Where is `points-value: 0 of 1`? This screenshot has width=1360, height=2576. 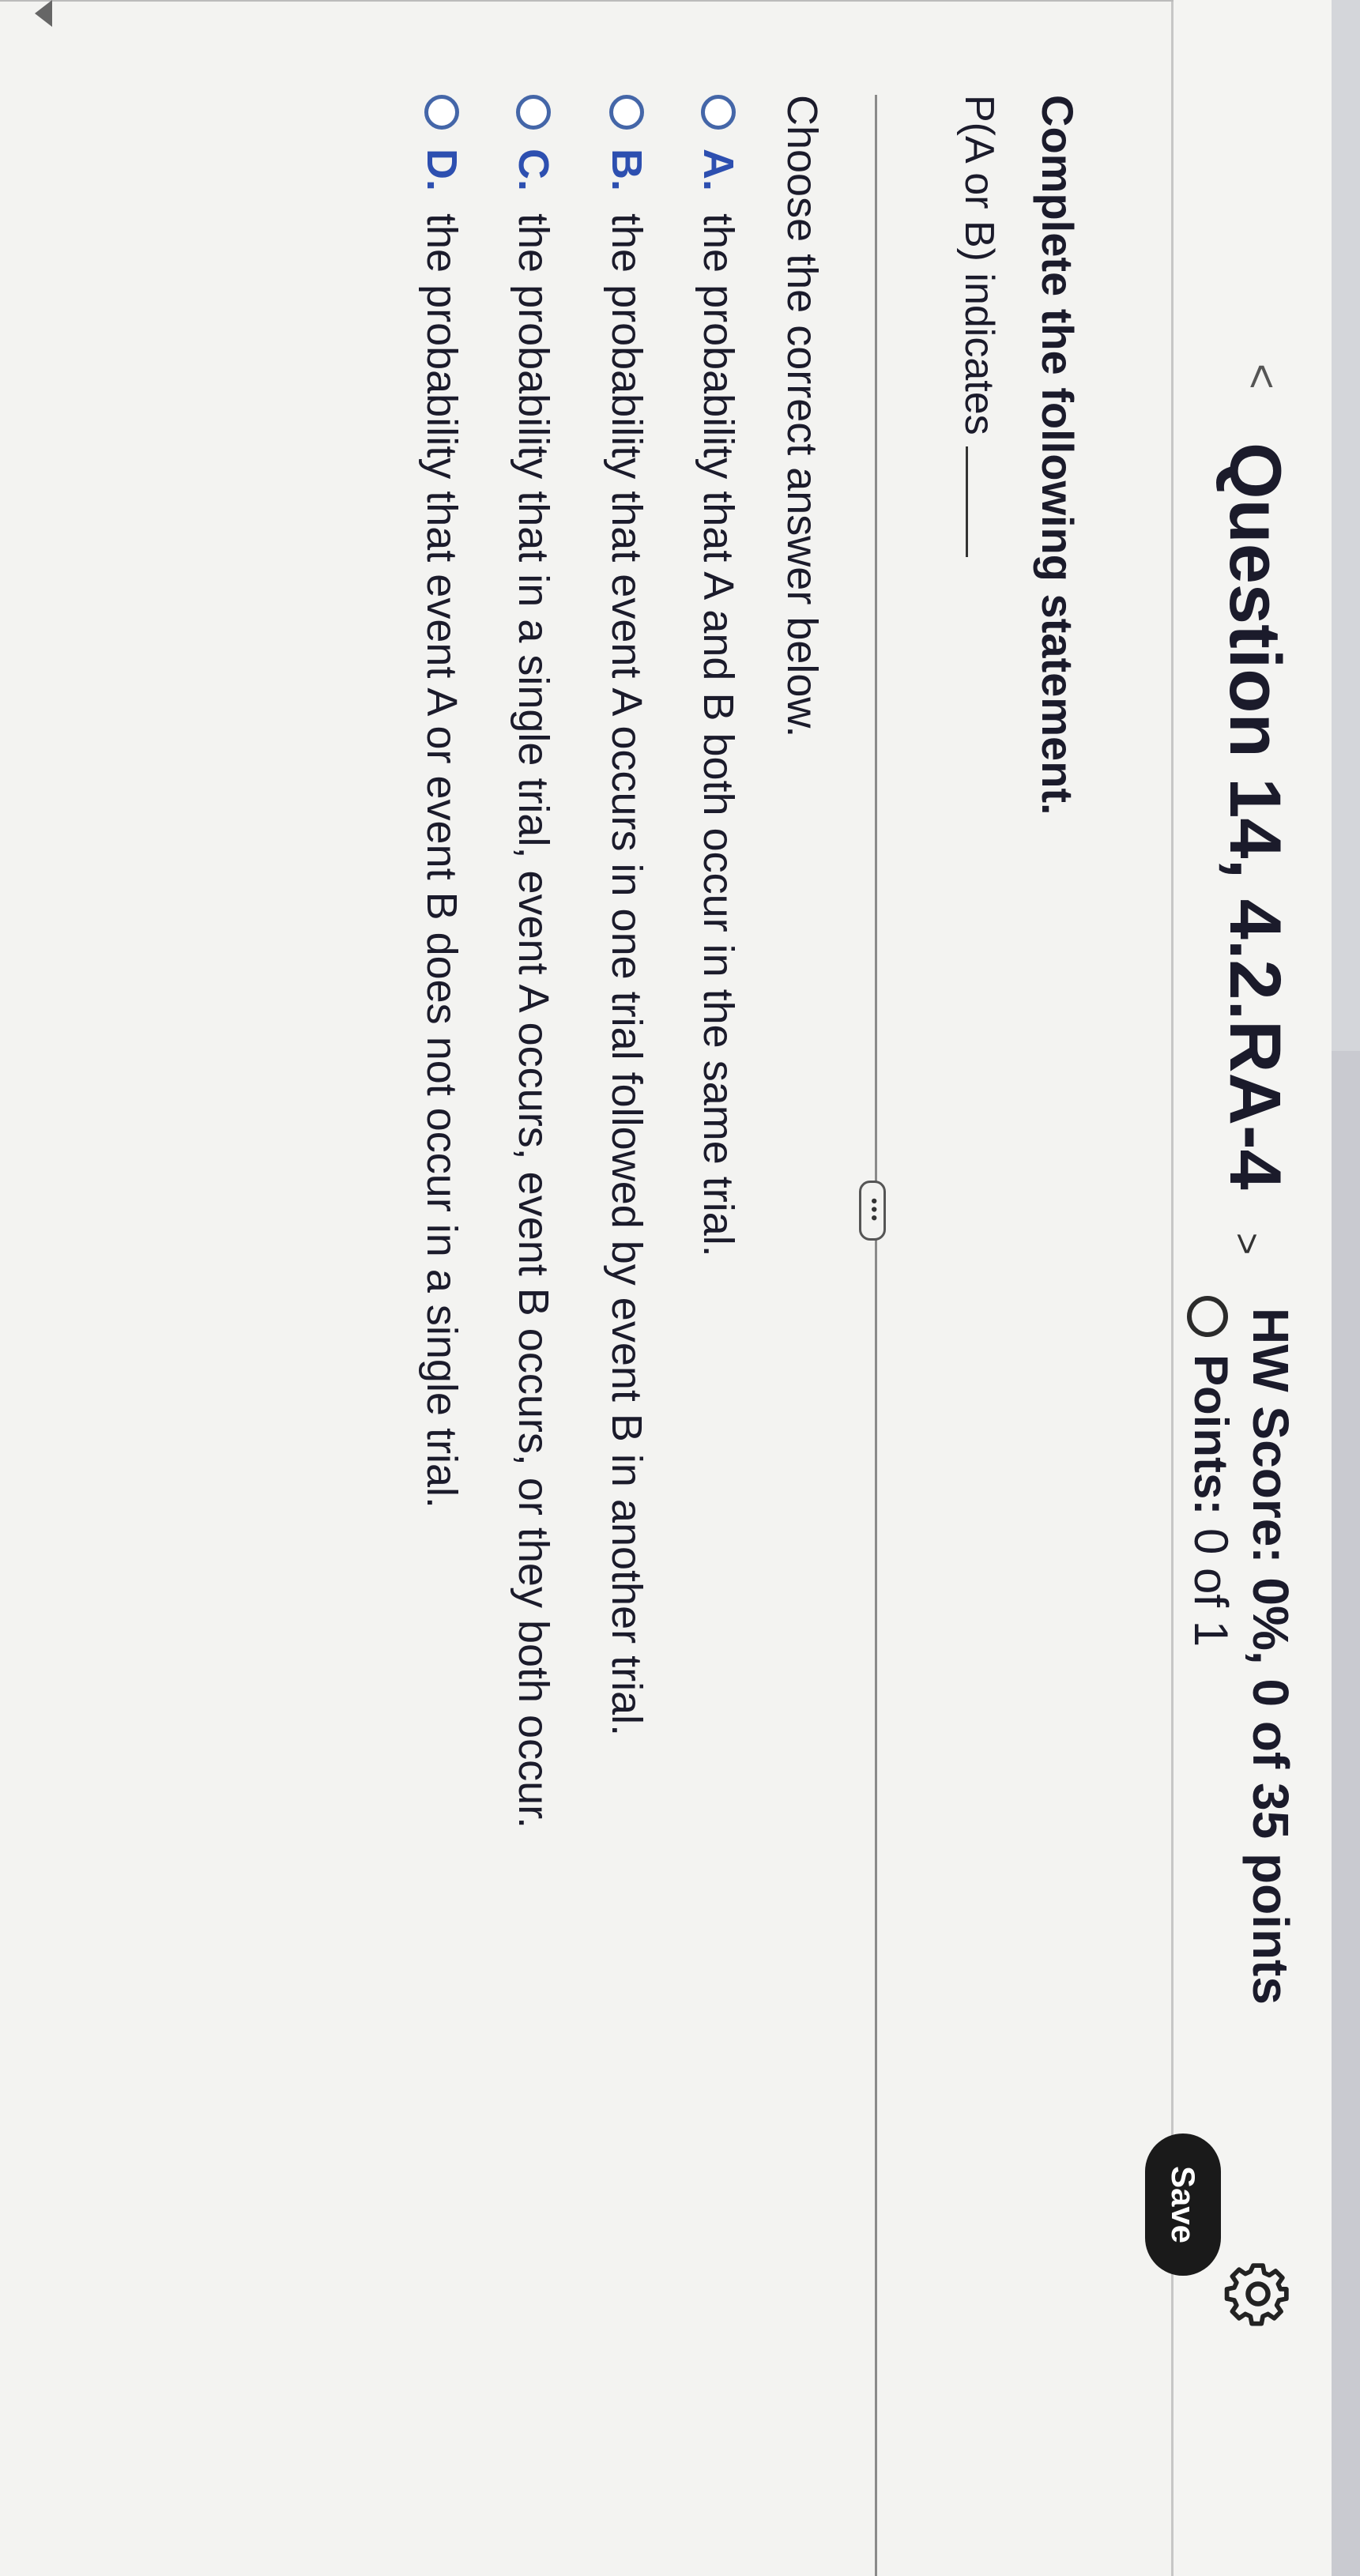
points-value: 0 of 1 is located at coordinates (1211, 1588).